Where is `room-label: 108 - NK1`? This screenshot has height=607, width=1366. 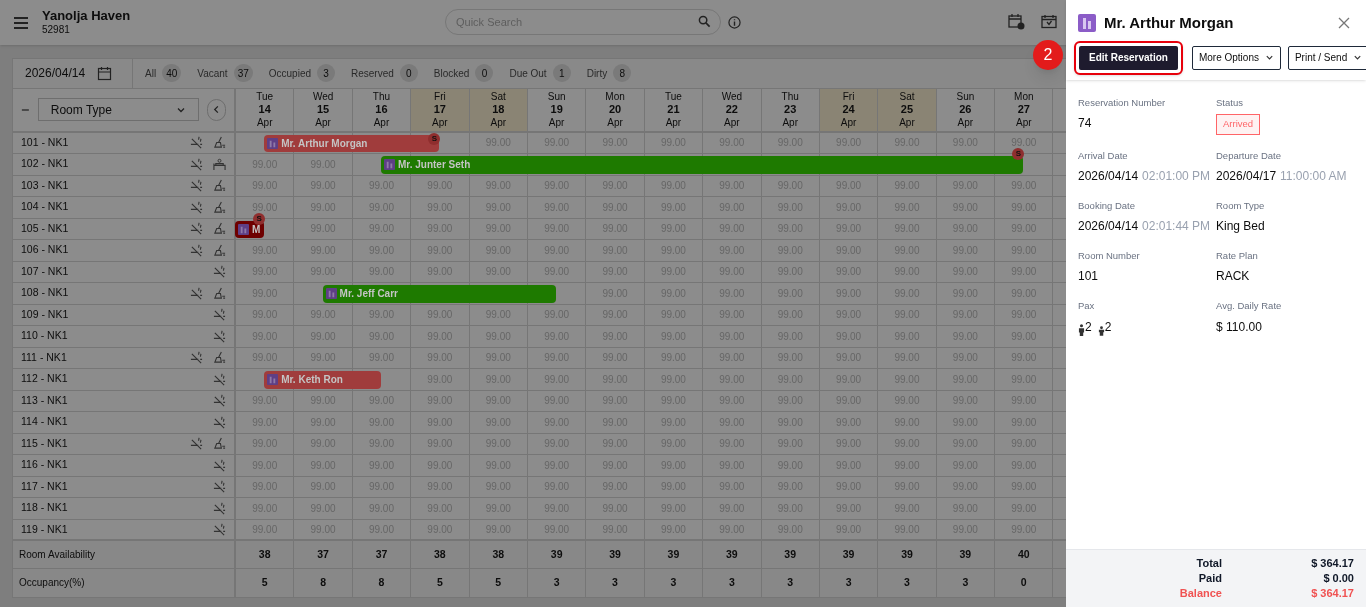
room-label: 108 - NK1 is located at coordinates (105, 293).